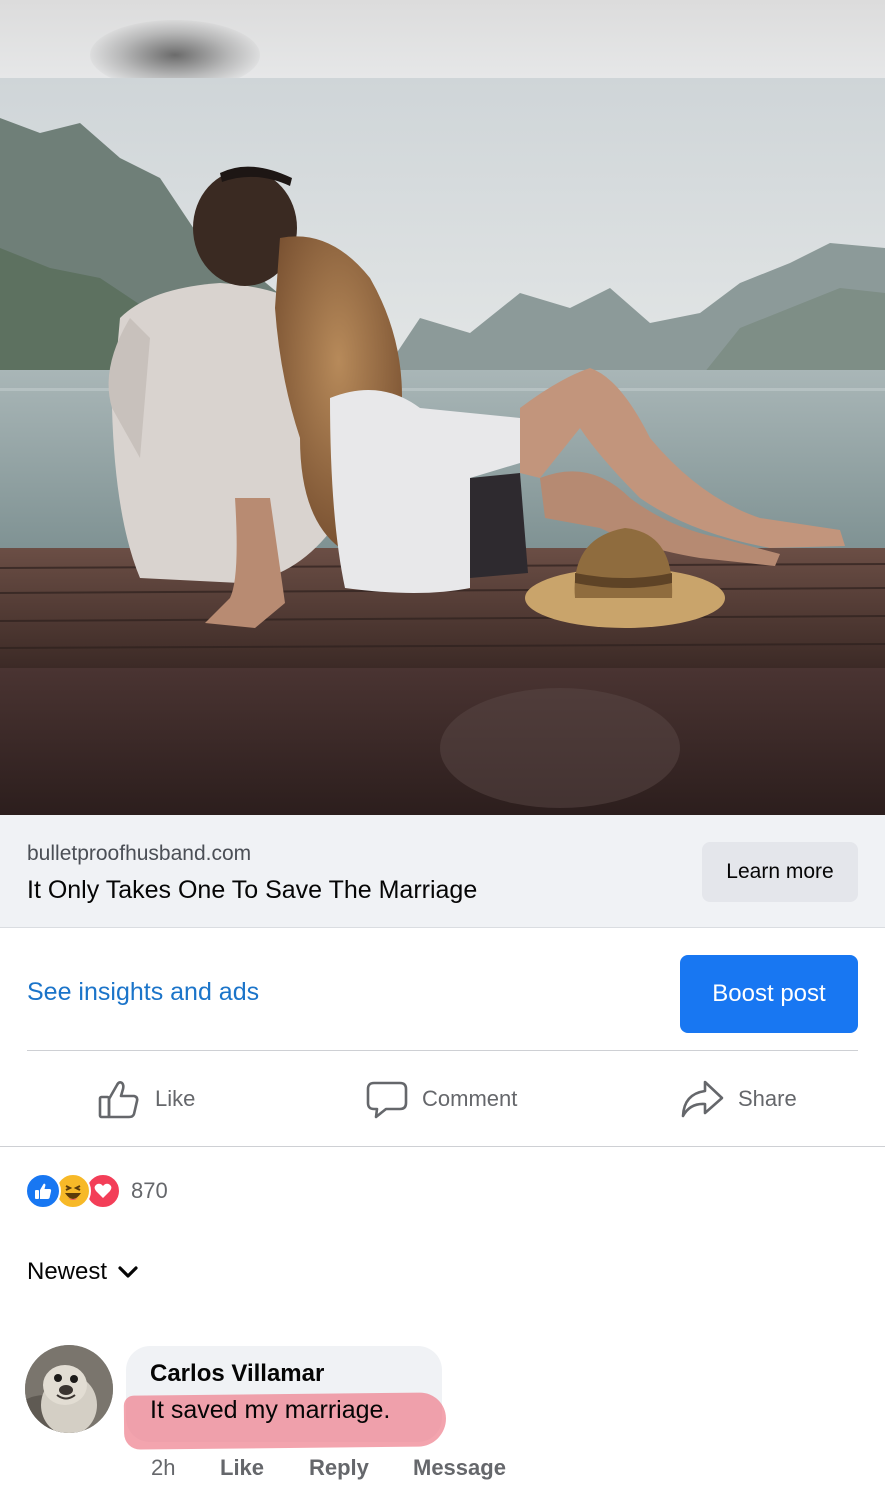 The height and width of the screenshot is (1500, 885). I want to click on reactions-summary: 870, so click(96, 1191).